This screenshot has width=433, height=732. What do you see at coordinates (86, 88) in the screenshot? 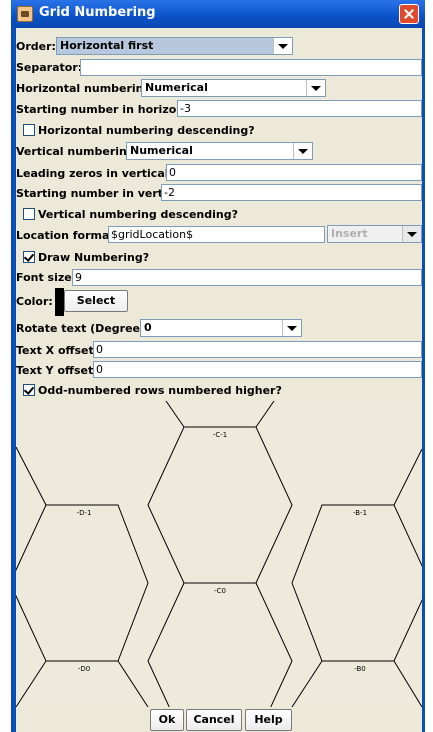
I see `h-numbering-label: Horizontal numbering:` at bounding box center [86, 88].